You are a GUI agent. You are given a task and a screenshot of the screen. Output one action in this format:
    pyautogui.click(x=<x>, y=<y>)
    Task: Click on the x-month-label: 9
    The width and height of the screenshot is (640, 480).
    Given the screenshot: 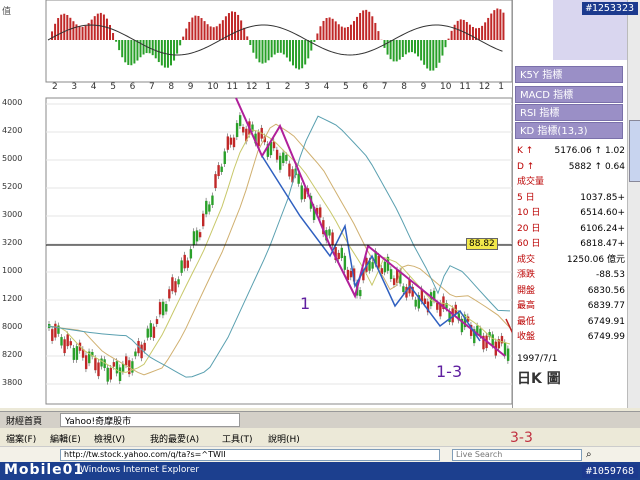 What is the action you would take?
    pyautogui.click(x=423, y=87)
    